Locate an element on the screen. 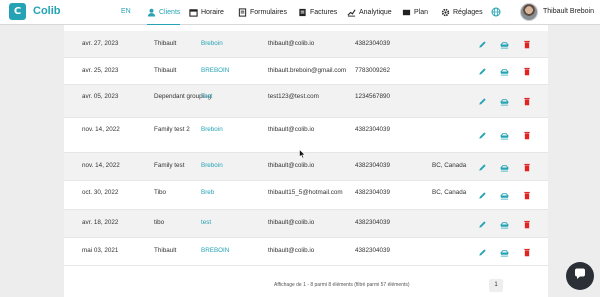 Image resolution: width=600 pixels, height=297 pixels. row-date: avr. 05, 2023 is located at coordinates (100, 96).